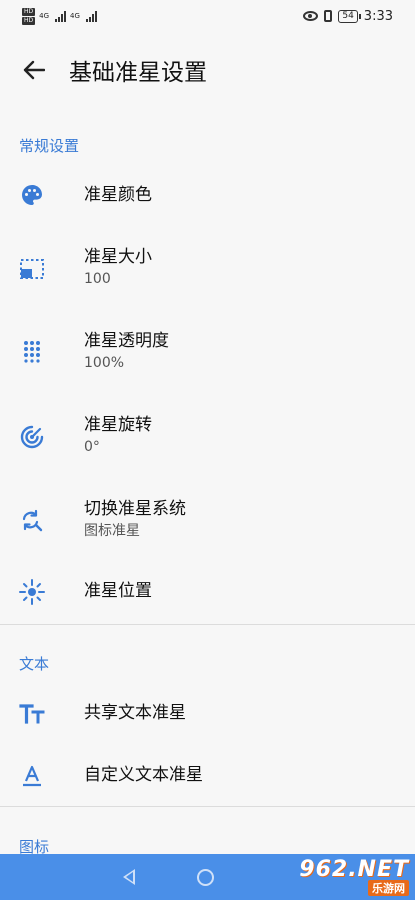  What do you see at coordinates (207, 269) in the screenshot?
I see `setting-crosshair-size: 准星大小 100` at bounding box center [207, 269].